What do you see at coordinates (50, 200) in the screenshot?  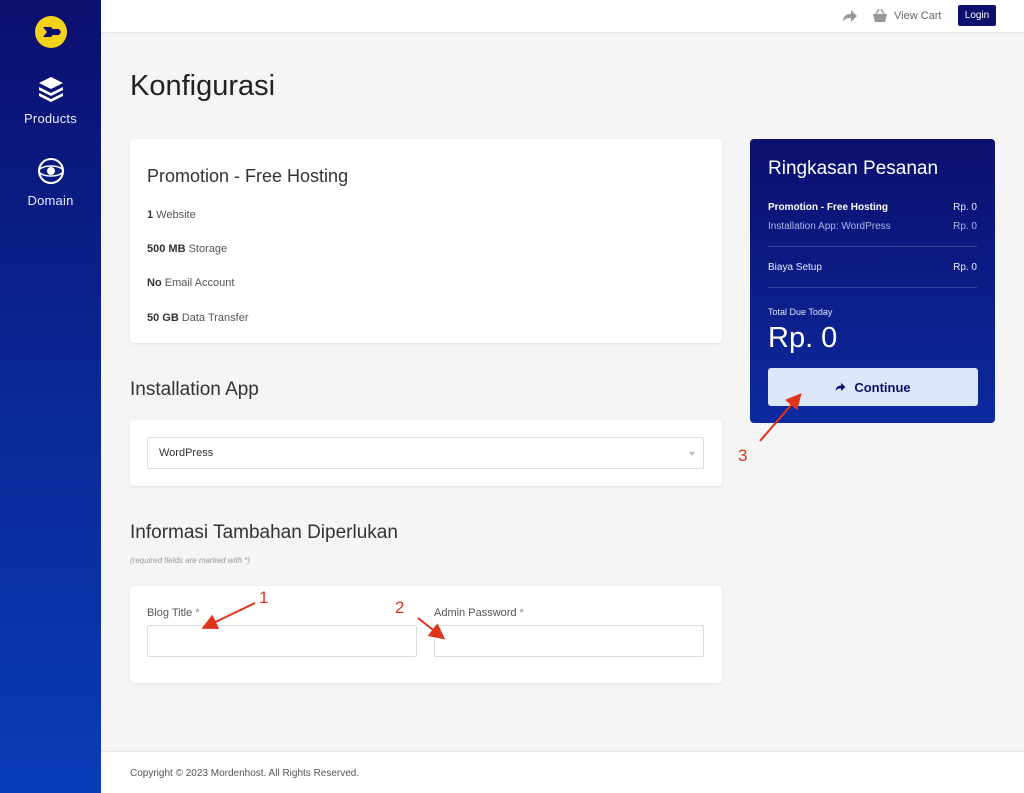 I see `sidebar-item-label: Domain` at bounding box center [50, 200].